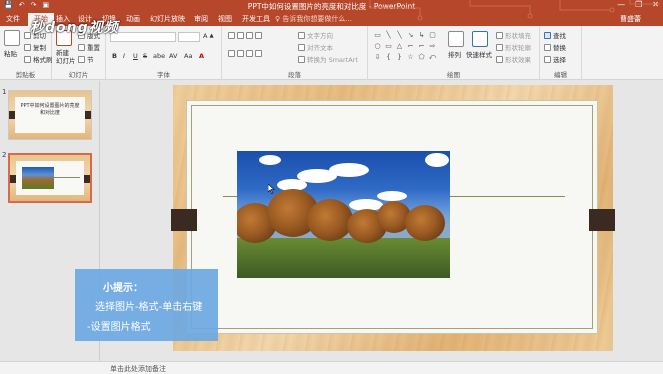  I want to click on section-button: 节, so click(86, 59).